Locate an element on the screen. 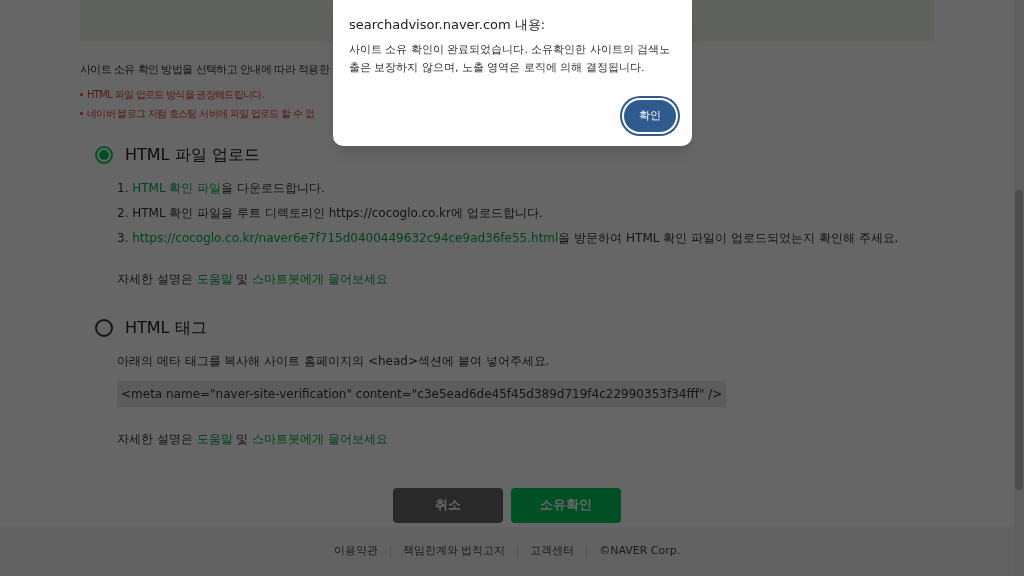 The image size is (1024, 576). scrollbar is located at coordinates (1019, 288).